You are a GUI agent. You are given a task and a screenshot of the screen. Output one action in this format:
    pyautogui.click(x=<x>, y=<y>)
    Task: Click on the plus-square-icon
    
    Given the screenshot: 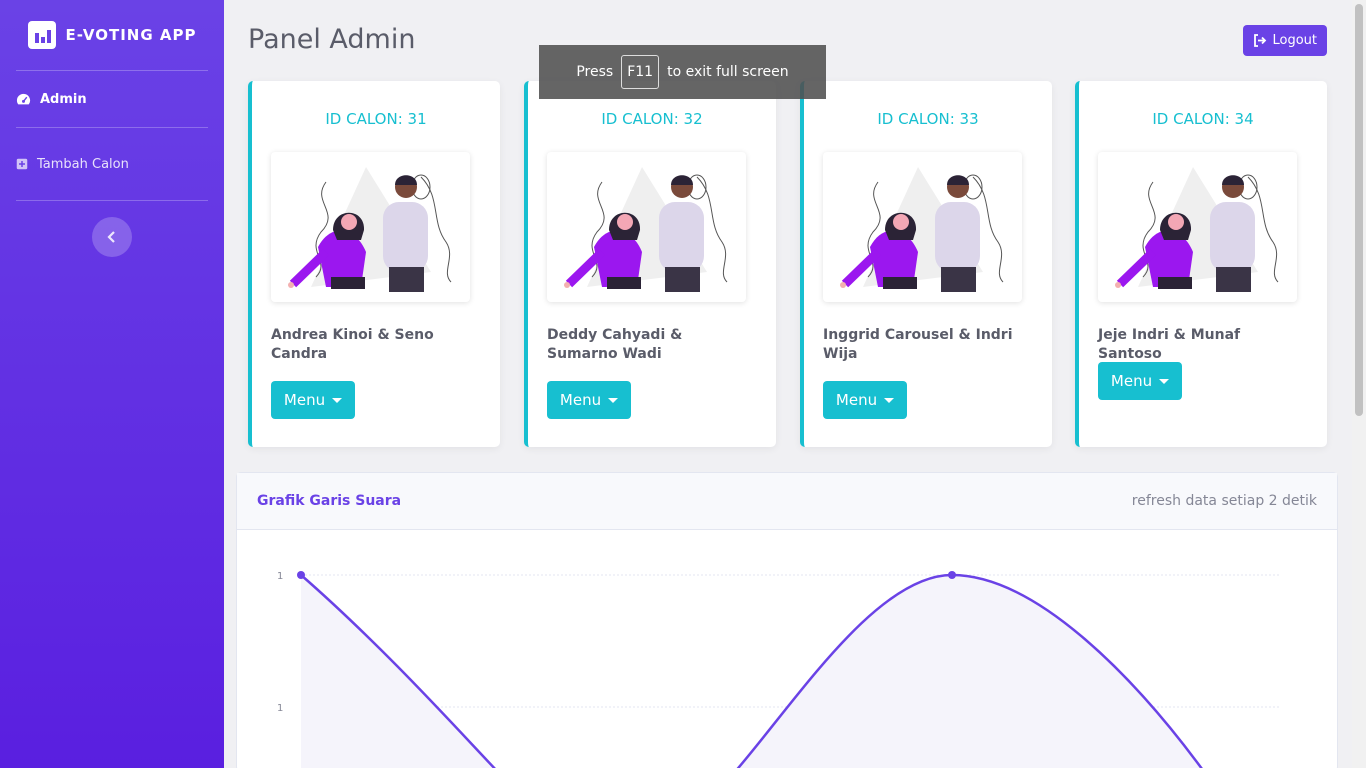 What is the action you would take?
    pyautogui.click(x=22, y=164)
    